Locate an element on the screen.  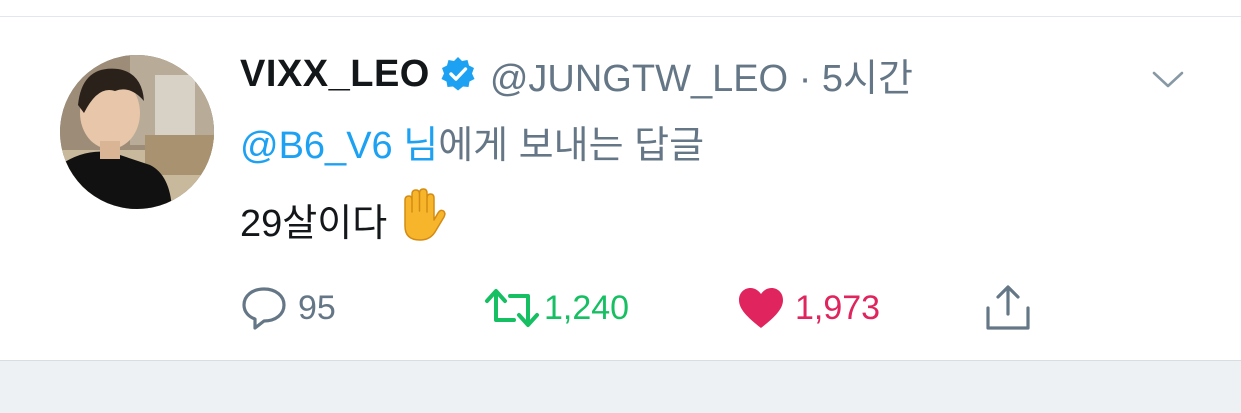
avatar is located at coordinates (137, 132).